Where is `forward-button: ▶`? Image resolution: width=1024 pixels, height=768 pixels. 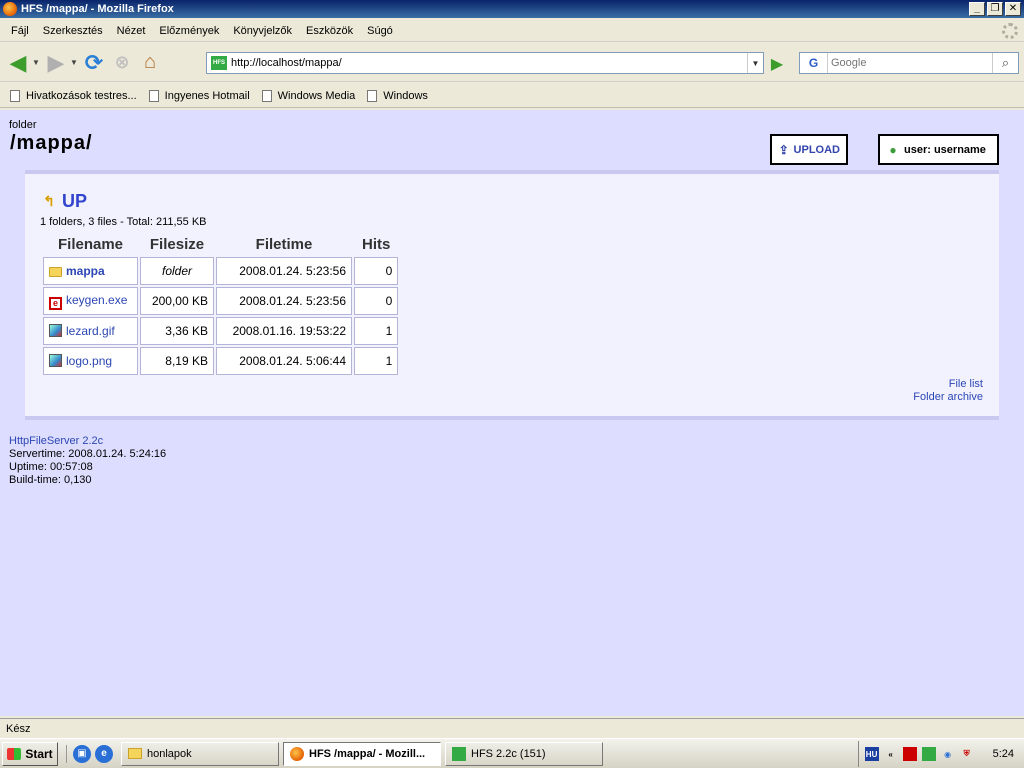
forward-button: ▶ is located at coordinates (56, 63).